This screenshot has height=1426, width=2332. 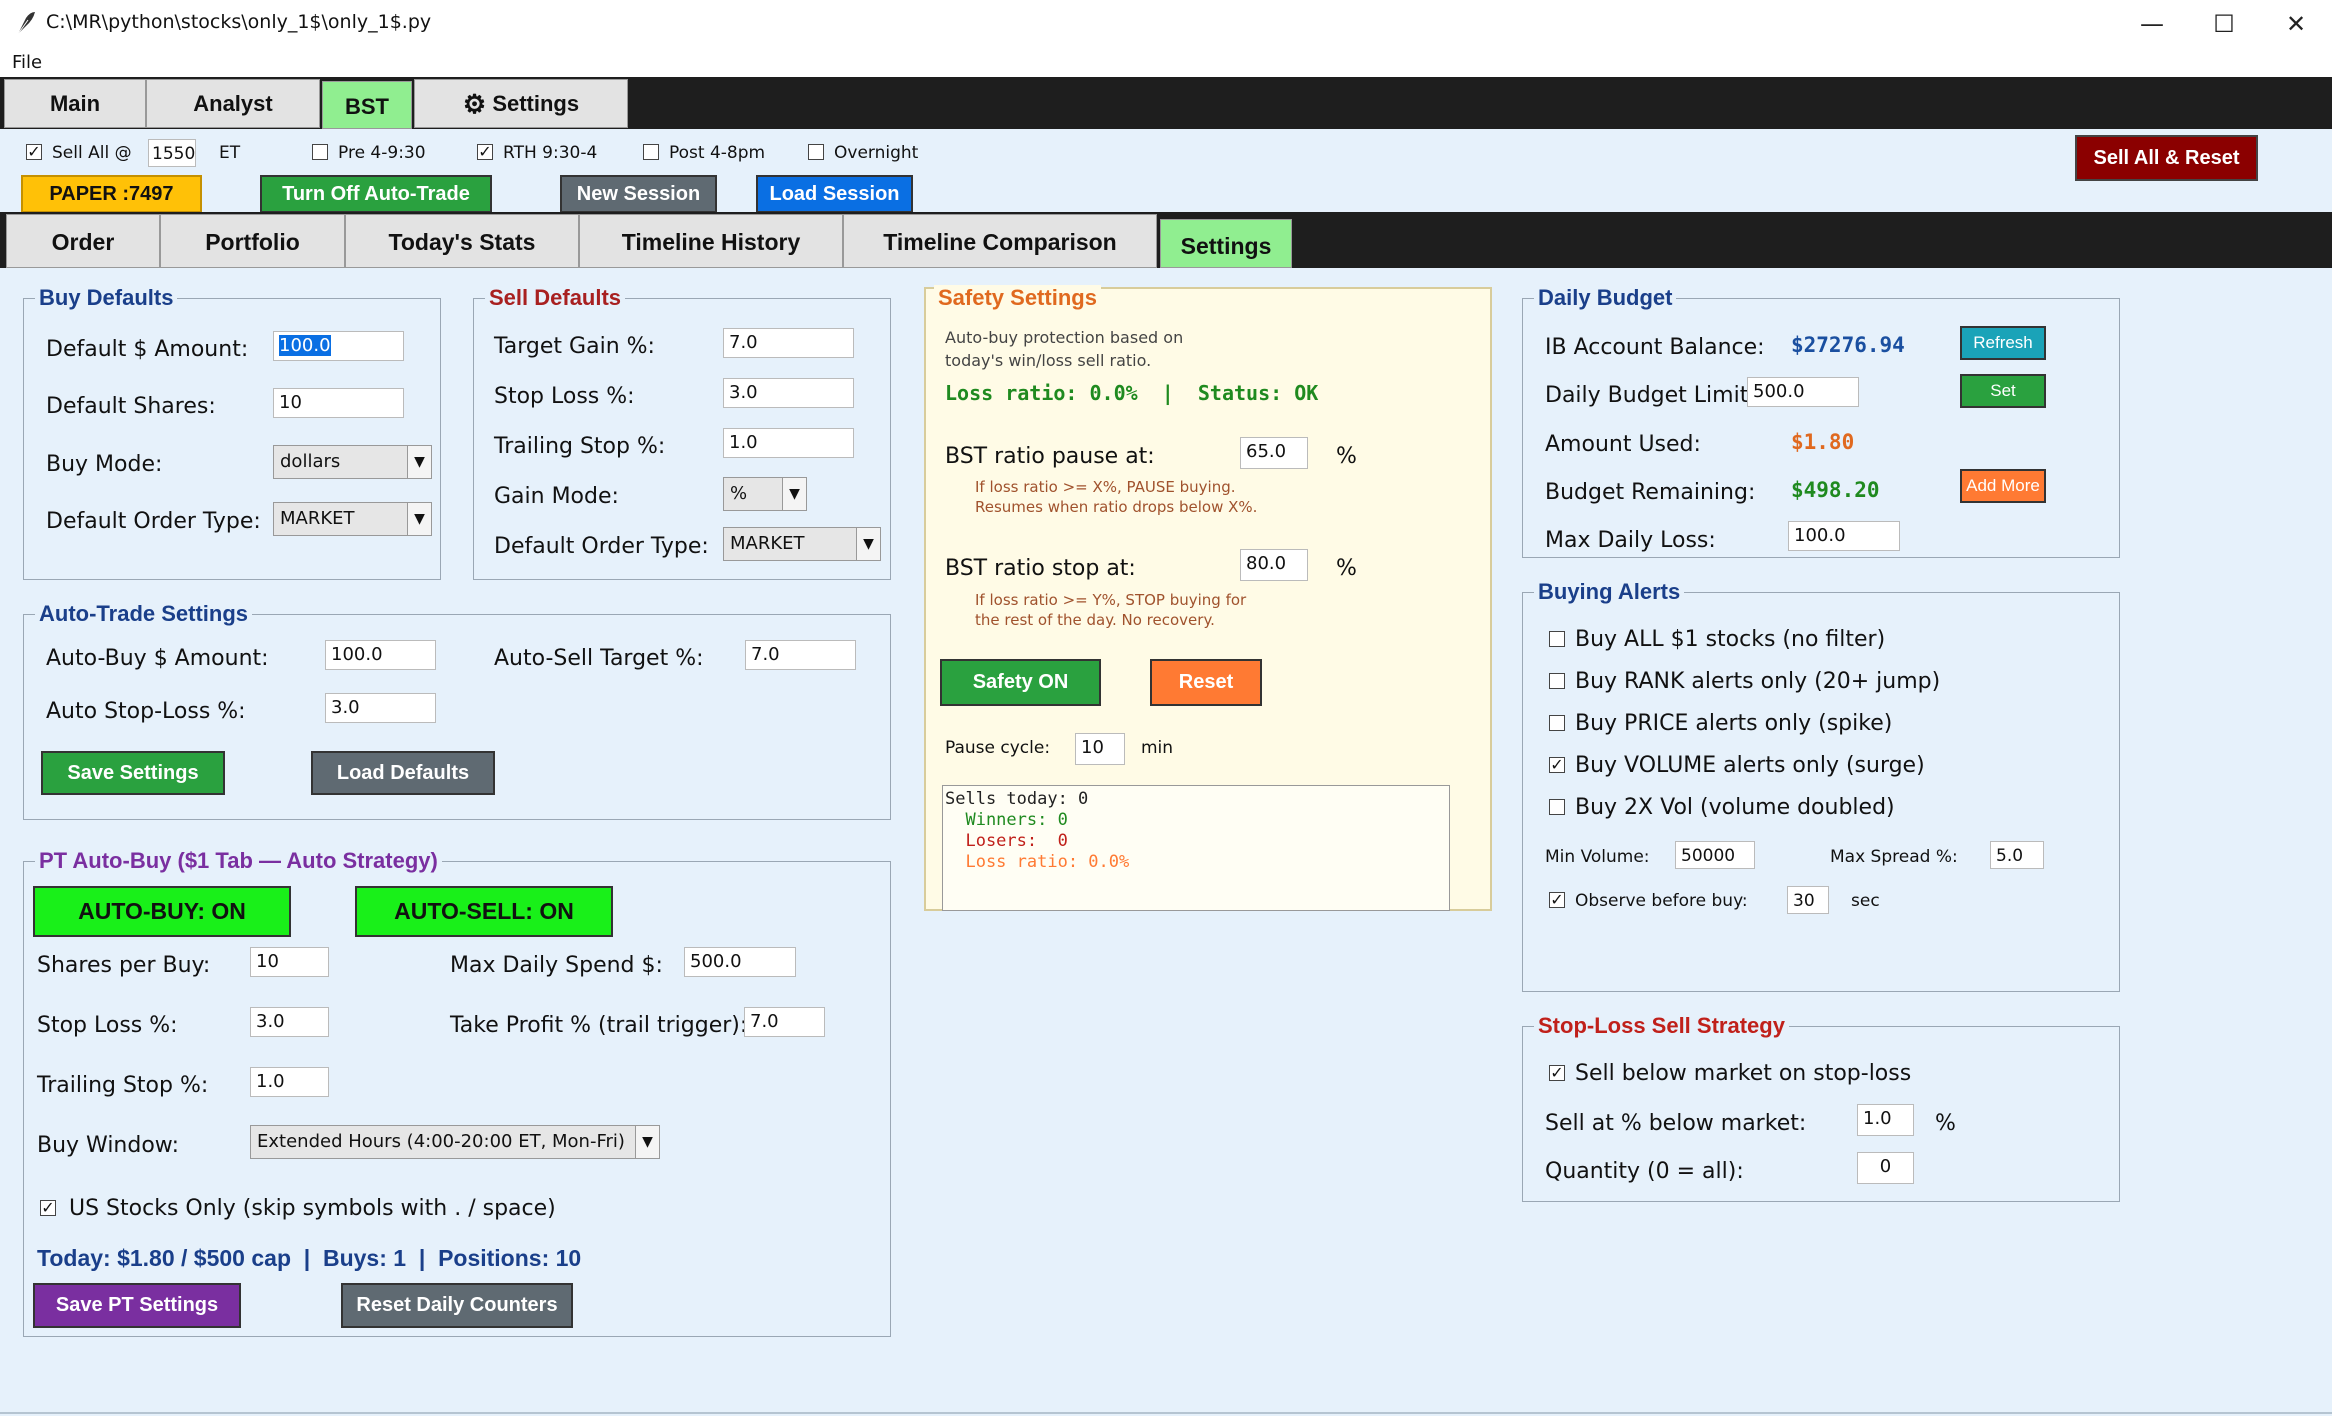 What do you see at coordinates (1206, 682) in the screenshot?
I see `safety-reset-button: Reset` at bounding box center [1206, 682].